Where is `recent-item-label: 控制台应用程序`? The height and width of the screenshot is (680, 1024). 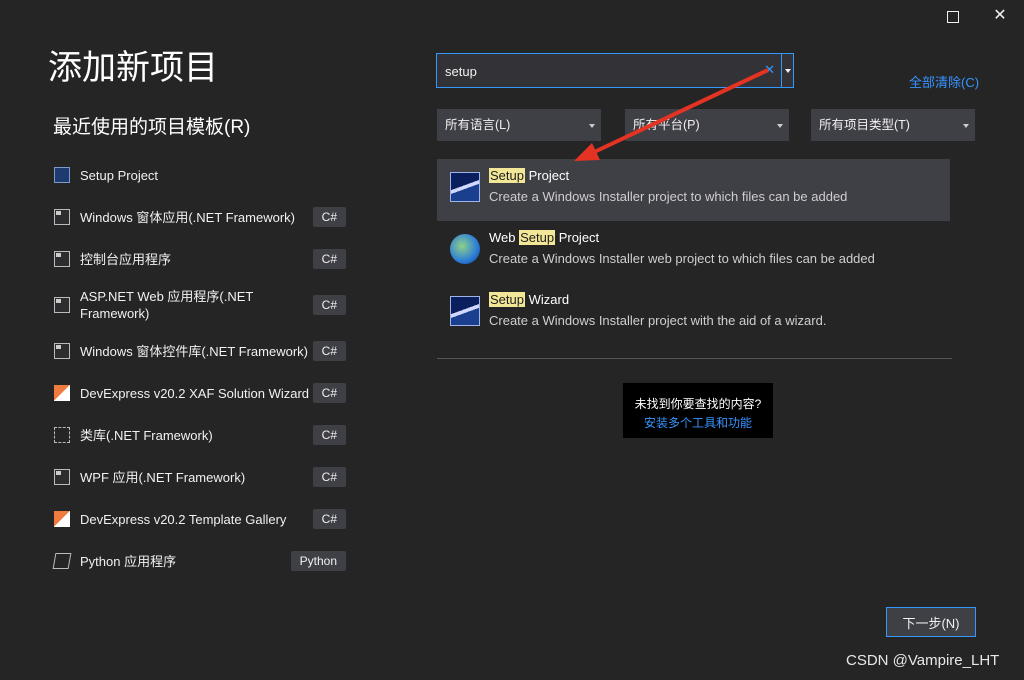
recent-item-label: 控制台应用程序 is located at coordinates (126, 259).